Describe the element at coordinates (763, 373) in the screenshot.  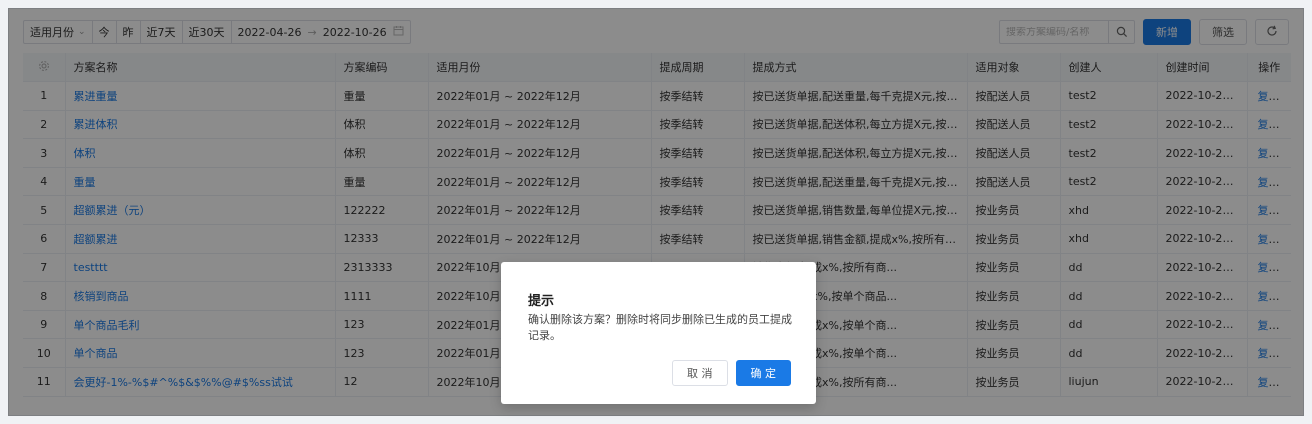
I see `confirm-button: 确 定` at that location.